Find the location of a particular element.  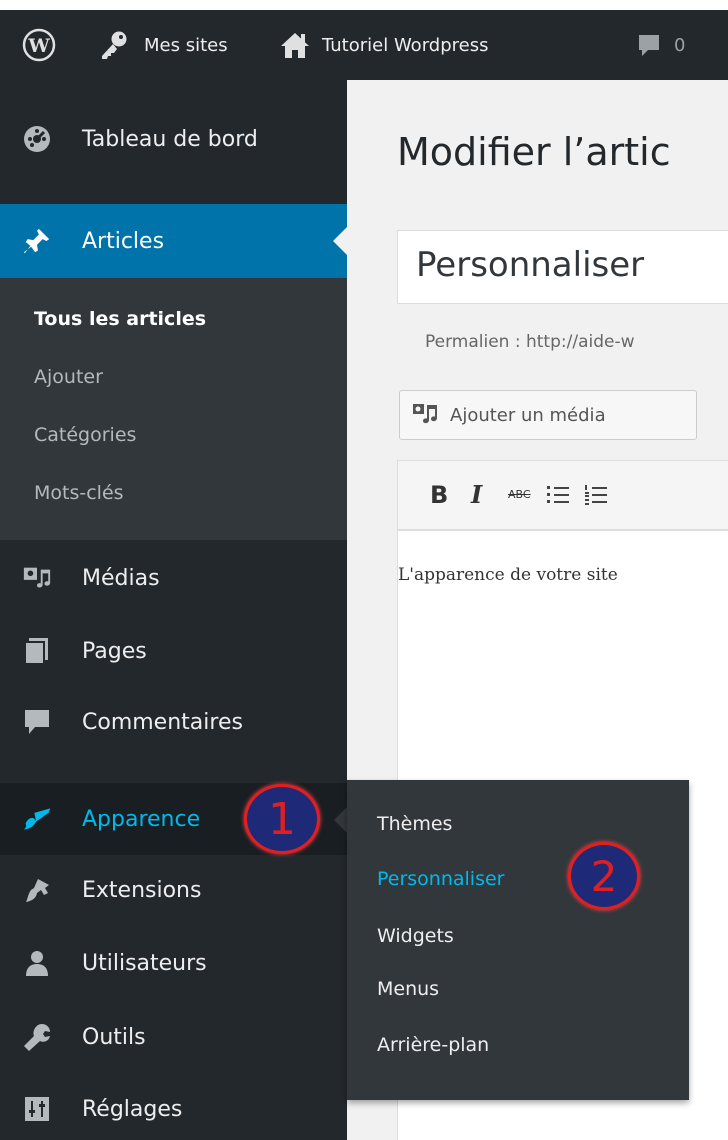

sidebar-item-label: Réglages is located at coordinates (132, 1109).